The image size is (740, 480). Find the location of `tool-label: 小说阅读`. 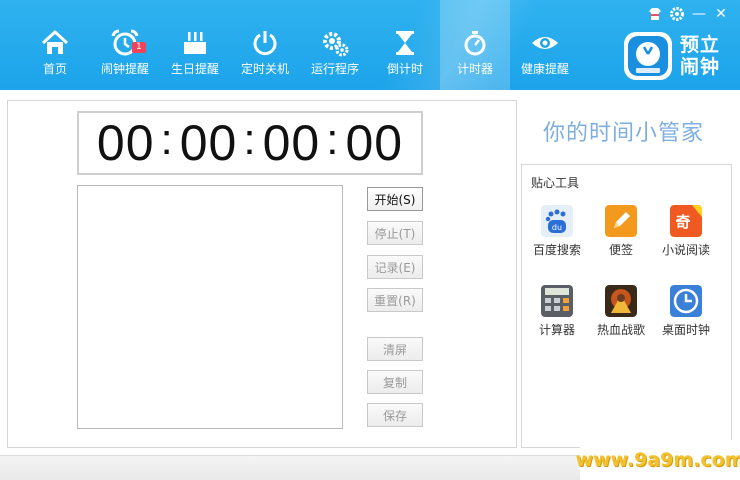

tool-label: 小说阅读 is located at coordinates (685, 250).